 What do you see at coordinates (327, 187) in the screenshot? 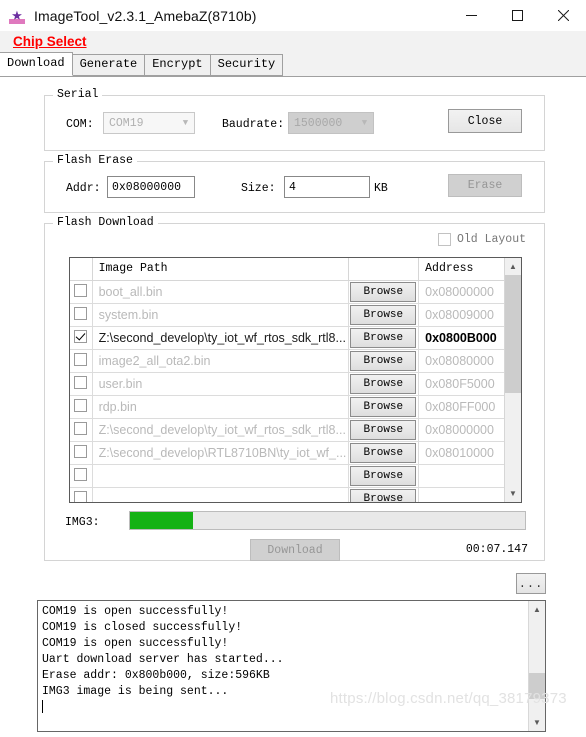
I see `erase-size-input: 4` at bounding box center [327, 187].